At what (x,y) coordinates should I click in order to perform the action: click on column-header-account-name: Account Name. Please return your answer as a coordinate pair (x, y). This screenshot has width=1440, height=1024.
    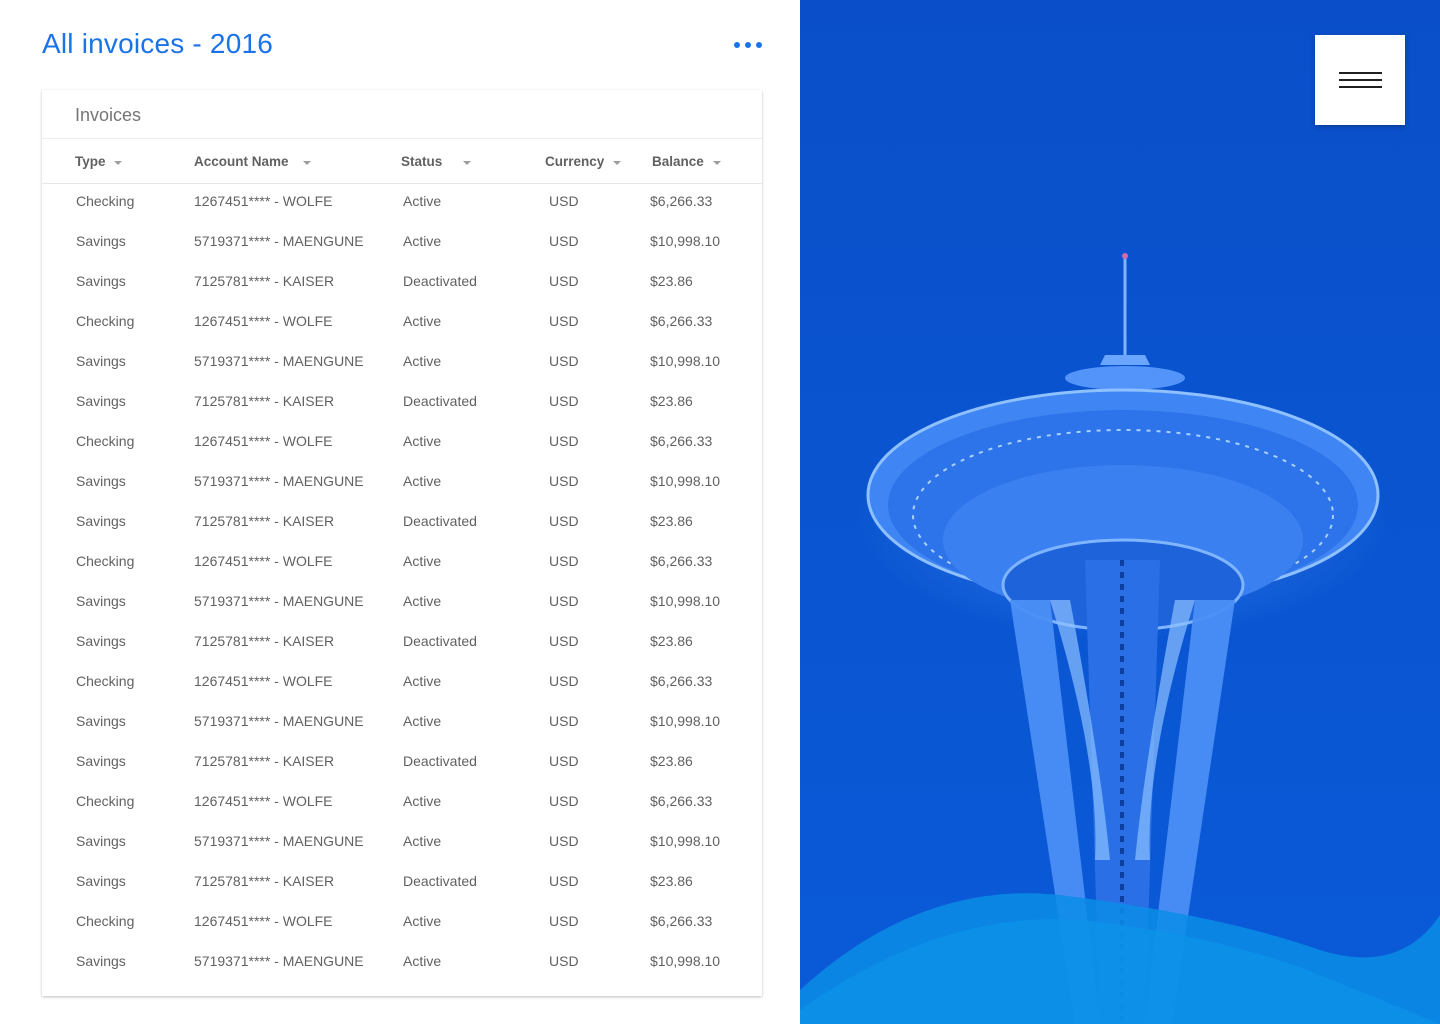
    Looking at the image, I should click on (241, 161).